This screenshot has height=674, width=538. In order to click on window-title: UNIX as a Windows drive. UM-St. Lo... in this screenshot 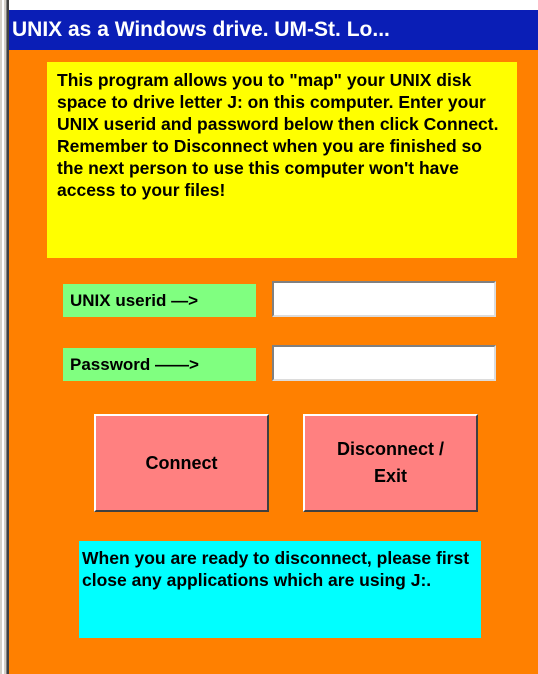, I will do `click(201, 29)`.